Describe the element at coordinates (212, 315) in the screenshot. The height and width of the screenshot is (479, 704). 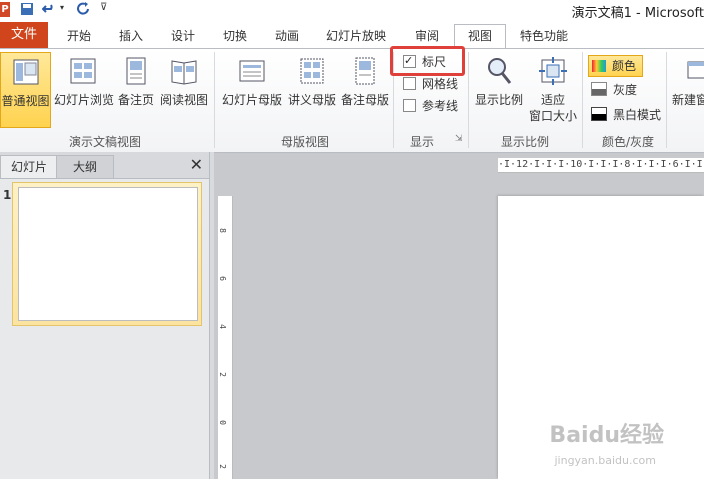
I see `pane-splitter` at that location.